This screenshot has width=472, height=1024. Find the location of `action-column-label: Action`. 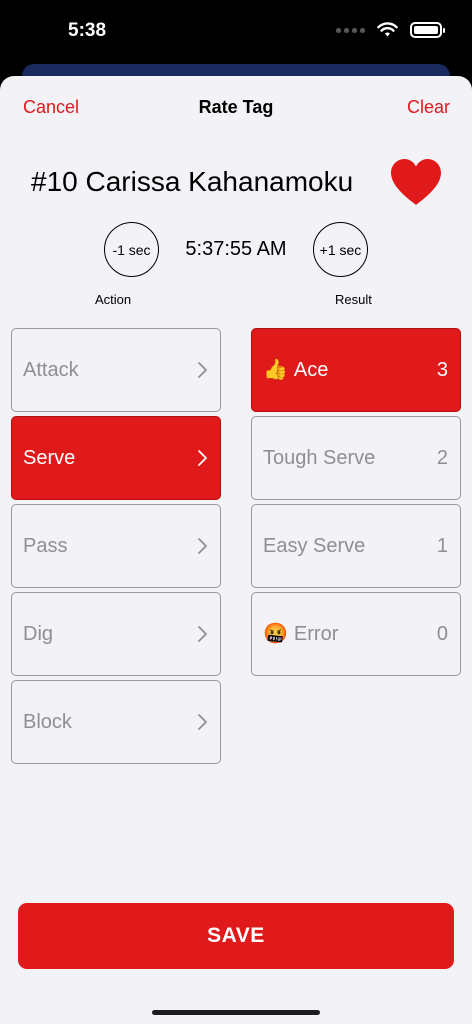

action-column-label: Action is located at coordinates (113, 299).